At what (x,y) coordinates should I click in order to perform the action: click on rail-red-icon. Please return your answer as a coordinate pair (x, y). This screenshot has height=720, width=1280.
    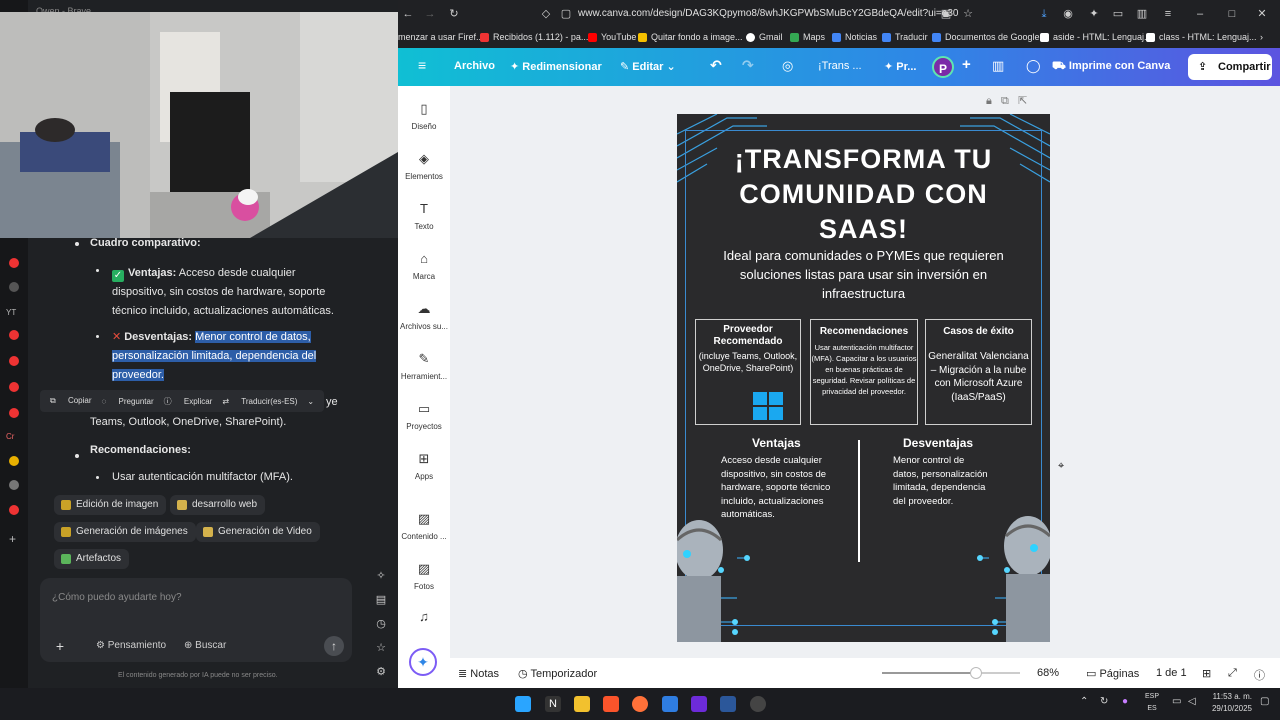
    Looking at the image, I should click on (14, 263).